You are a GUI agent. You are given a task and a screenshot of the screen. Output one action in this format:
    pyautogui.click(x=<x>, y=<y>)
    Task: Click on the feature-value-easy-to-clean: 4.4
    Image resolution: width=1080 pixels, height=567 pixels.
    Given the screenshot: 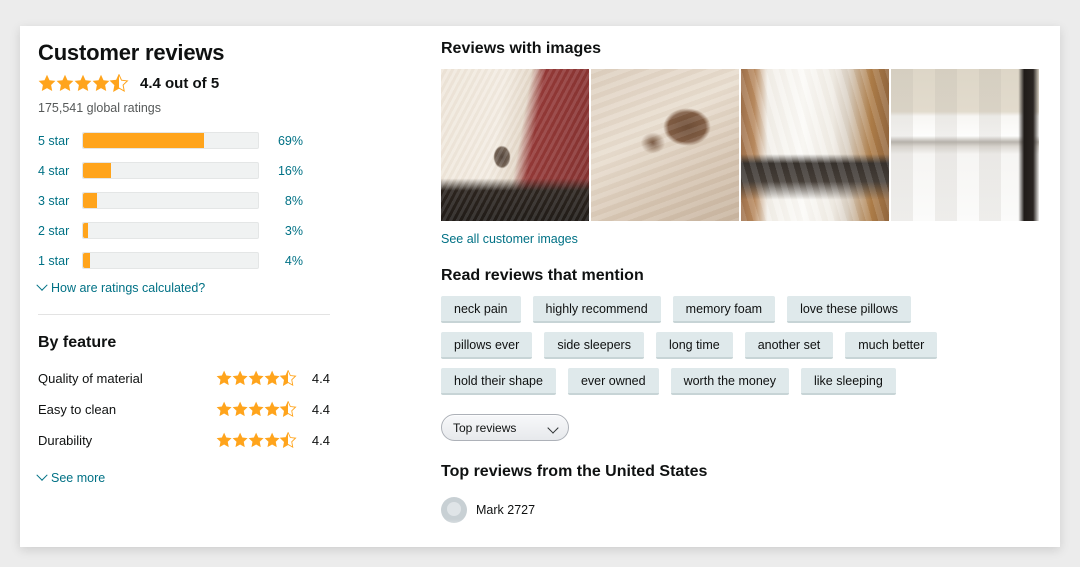 What is the action you would take?
    pyautogui.click(x=320, y=409)
    